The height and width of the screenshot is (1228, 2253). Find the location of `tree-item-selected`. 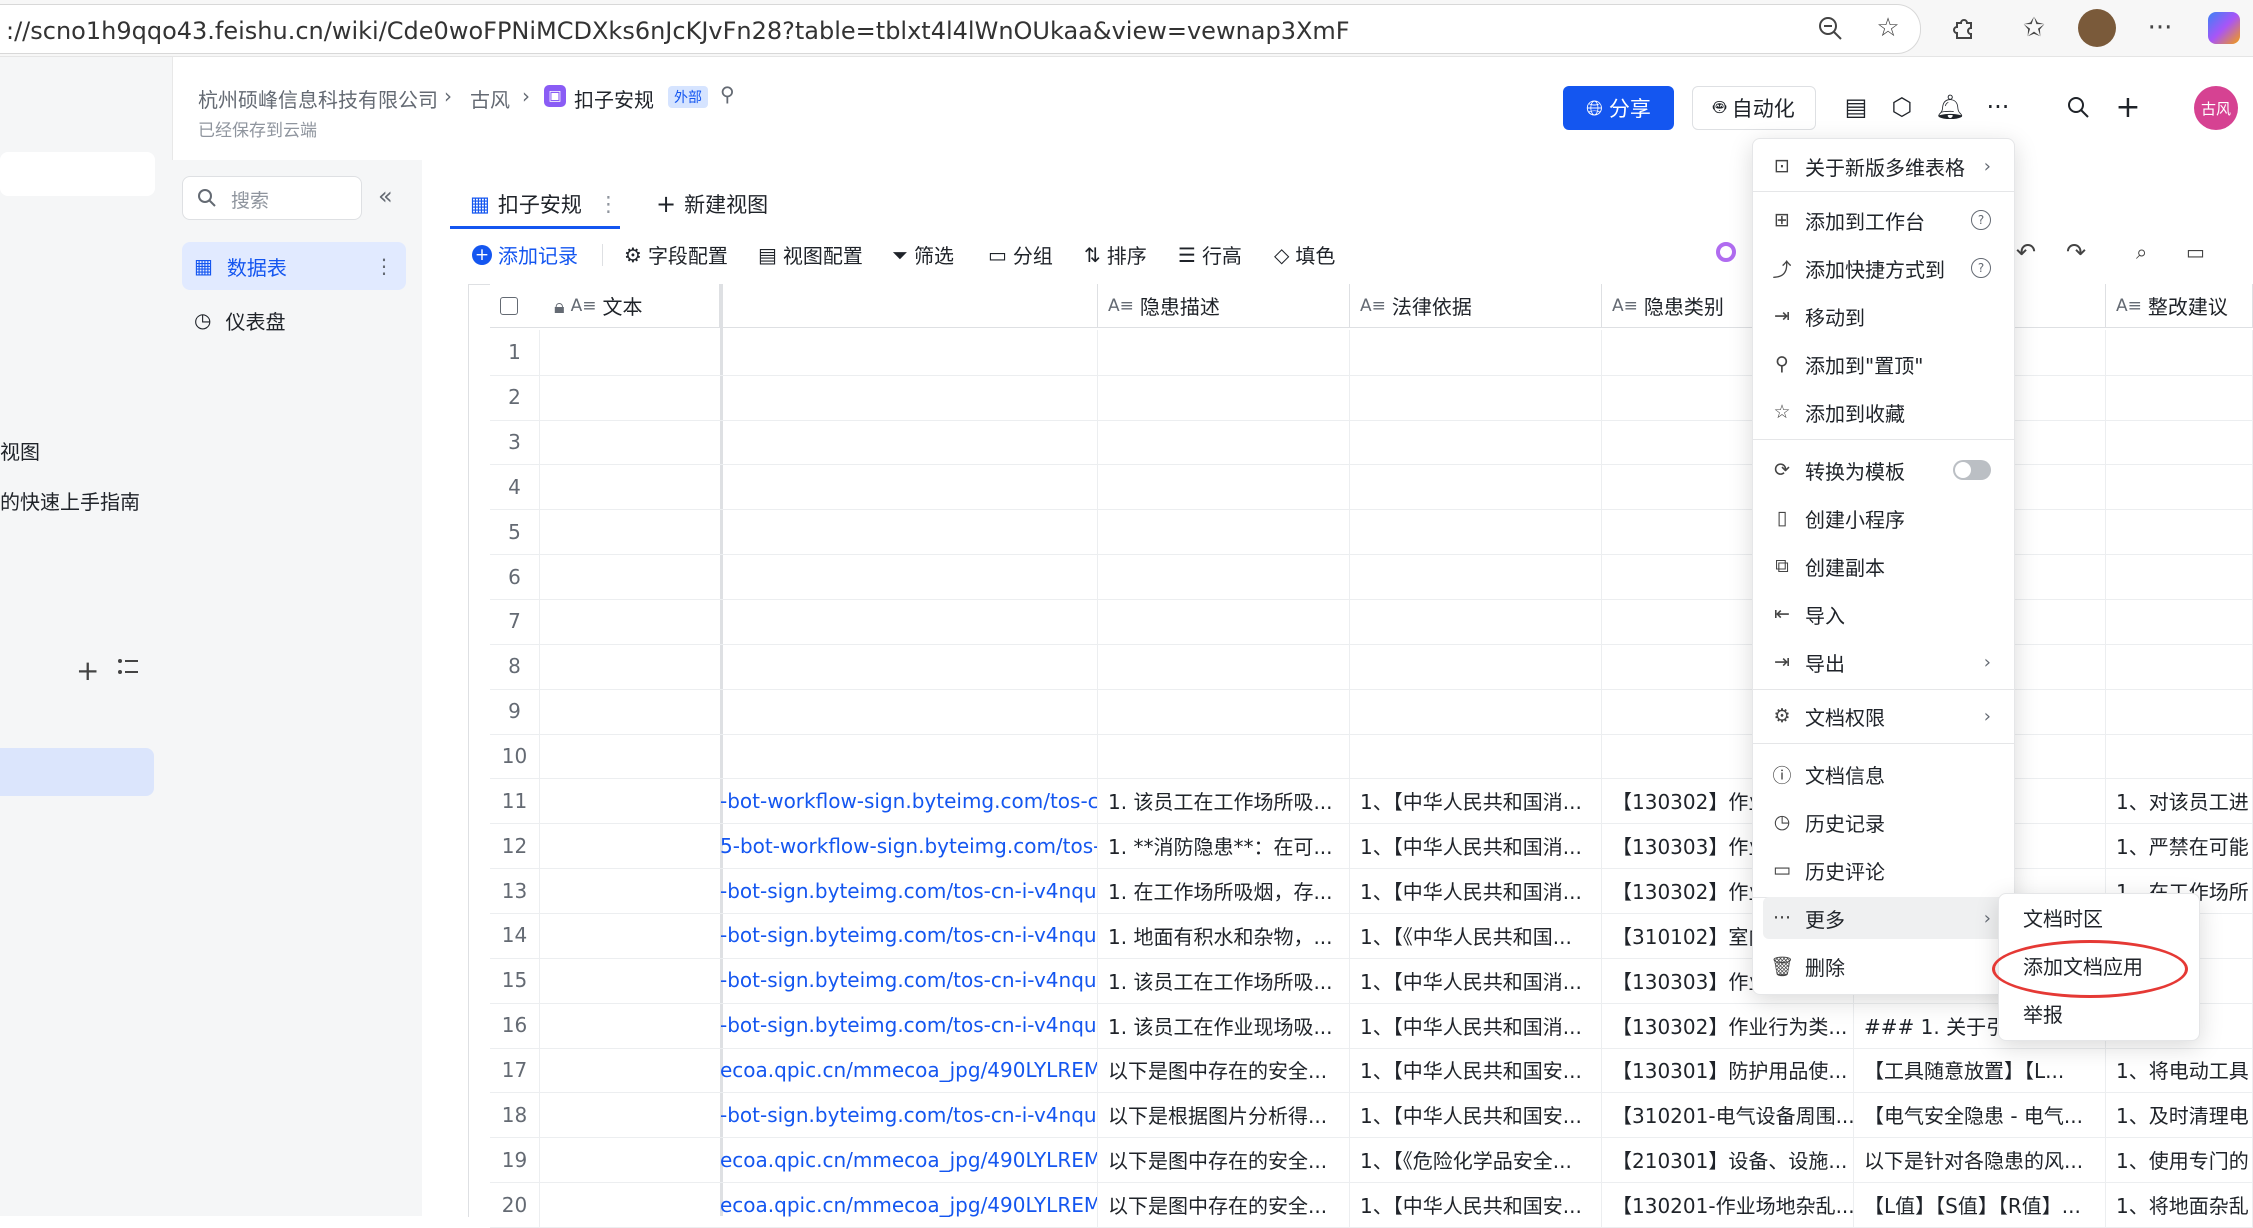

tree-item-selected is located at coordinates (77, 772).